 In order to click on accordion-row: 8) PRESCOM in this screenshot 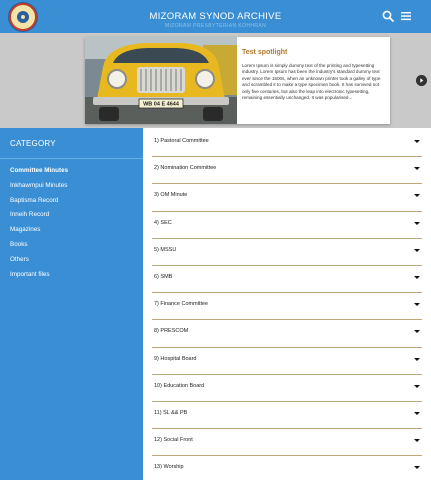, I will do `click(287, 334)`.